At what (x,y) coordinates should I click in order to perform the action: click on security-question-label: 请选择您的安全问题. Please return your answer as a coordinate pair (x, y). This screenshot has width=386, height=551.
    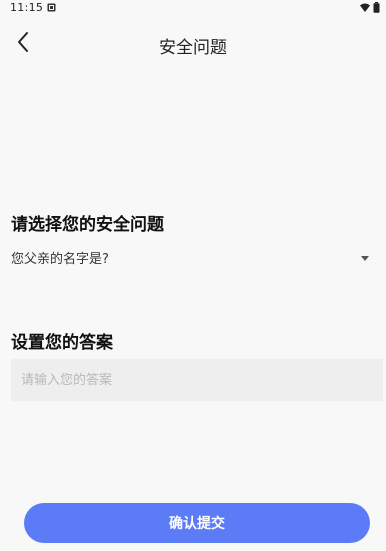
    Looking at the image, I should click on (87, 225).